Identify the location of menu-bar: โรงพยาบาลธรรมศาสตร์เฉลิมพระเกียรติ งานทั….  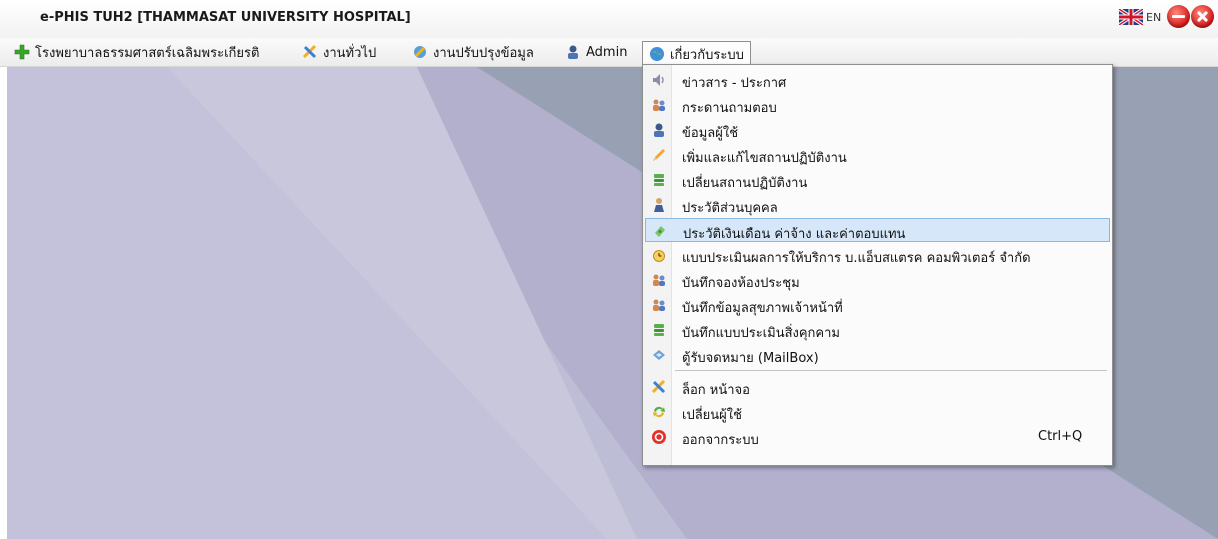
(609, 52).